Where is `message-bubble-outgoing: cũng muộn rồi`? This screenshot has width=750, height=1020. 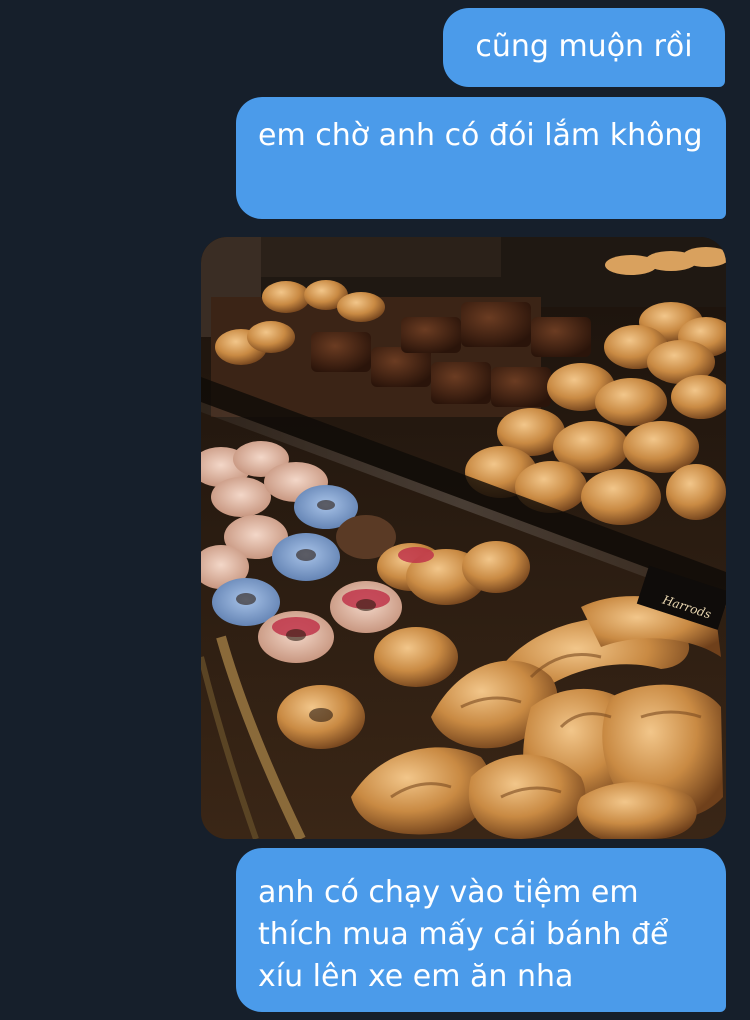 message-bubble-outgoing: cũng muộn rồi is located at coordinates (584, 47).